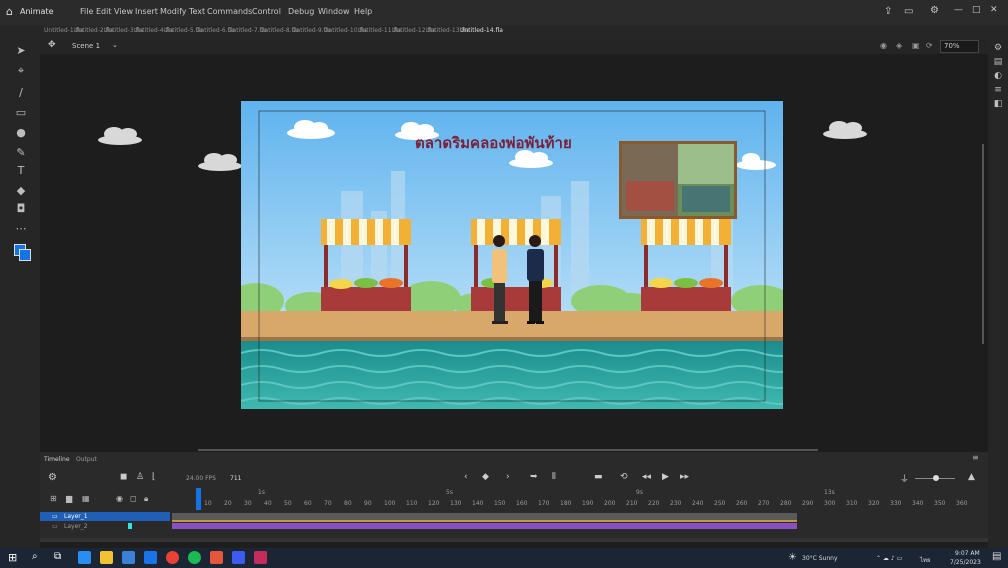  What do you see at coordinates (508, 450) in the screenshot?
I see `horizontal-scrollbar` at bounding box center [508, 450].